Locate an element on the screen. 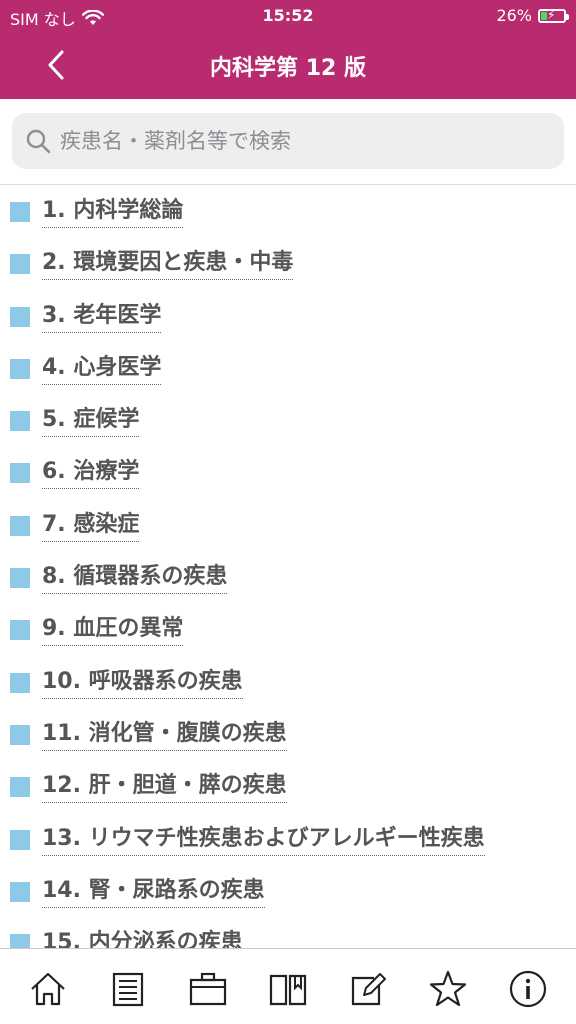 Image resolution: width=576 pixels, height=1024 pixels. chapter-link: 2. 環境要因と疾患・中毒 is located at coordinates (168, 265).